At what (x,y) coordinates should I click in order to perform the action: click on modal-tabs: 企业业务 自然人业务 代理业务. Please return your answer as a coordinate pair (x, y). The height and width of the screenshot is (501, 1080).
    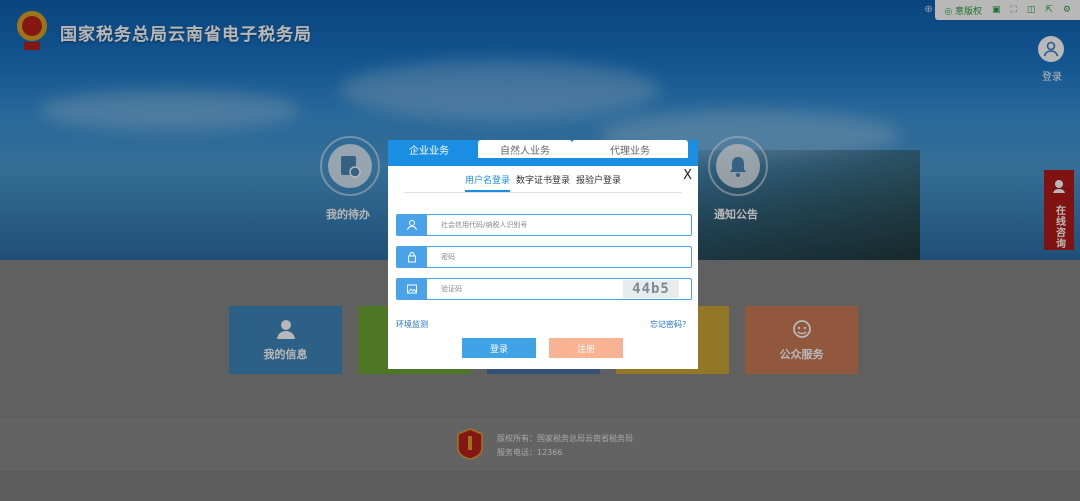
    Looking at the image, I should click on (543, 153).